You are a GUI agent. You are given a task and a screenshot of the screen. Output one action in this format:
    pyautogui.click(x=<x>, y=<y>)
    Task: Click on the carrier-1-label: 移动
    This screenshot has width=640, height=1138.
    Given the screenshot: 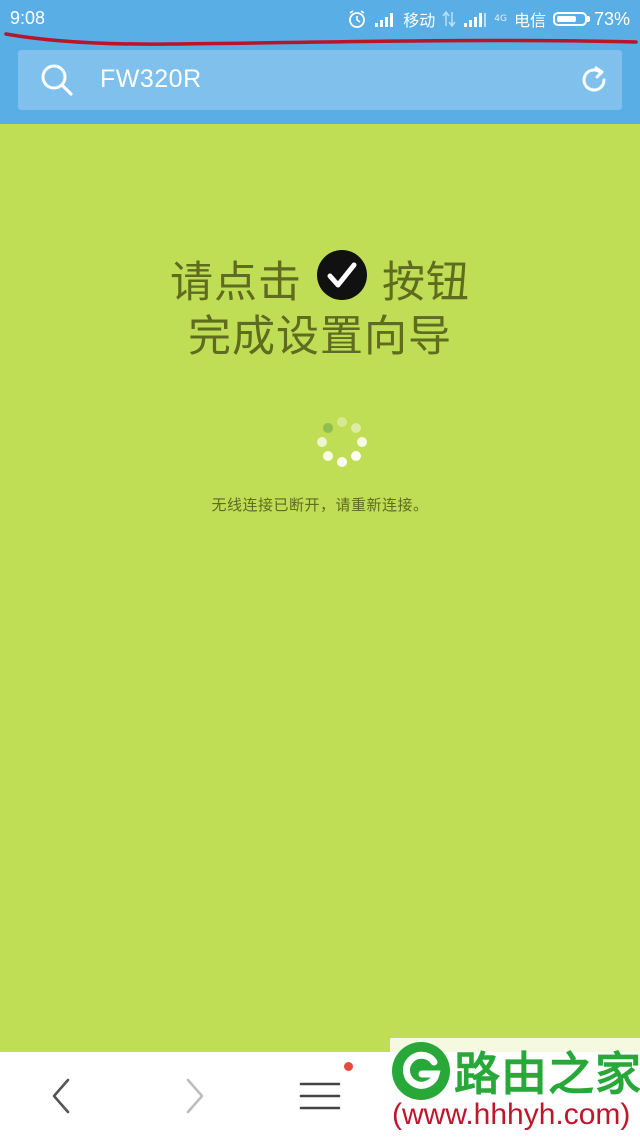 What is the action you would take?
    pyautogui.click(x=419, y=20)
    